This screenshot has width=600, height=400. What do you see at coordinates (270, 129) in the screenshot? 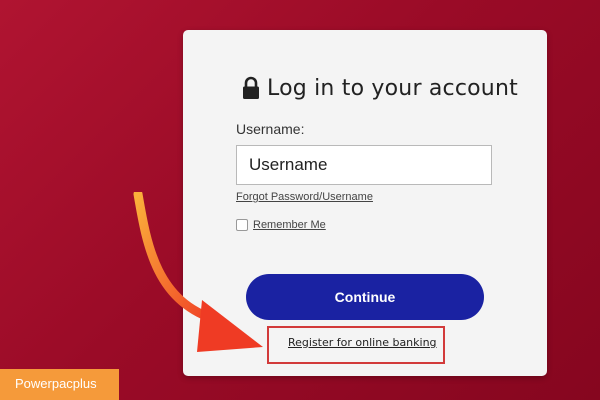
I see `username-label: Username:` at bounding box center [270, 129].